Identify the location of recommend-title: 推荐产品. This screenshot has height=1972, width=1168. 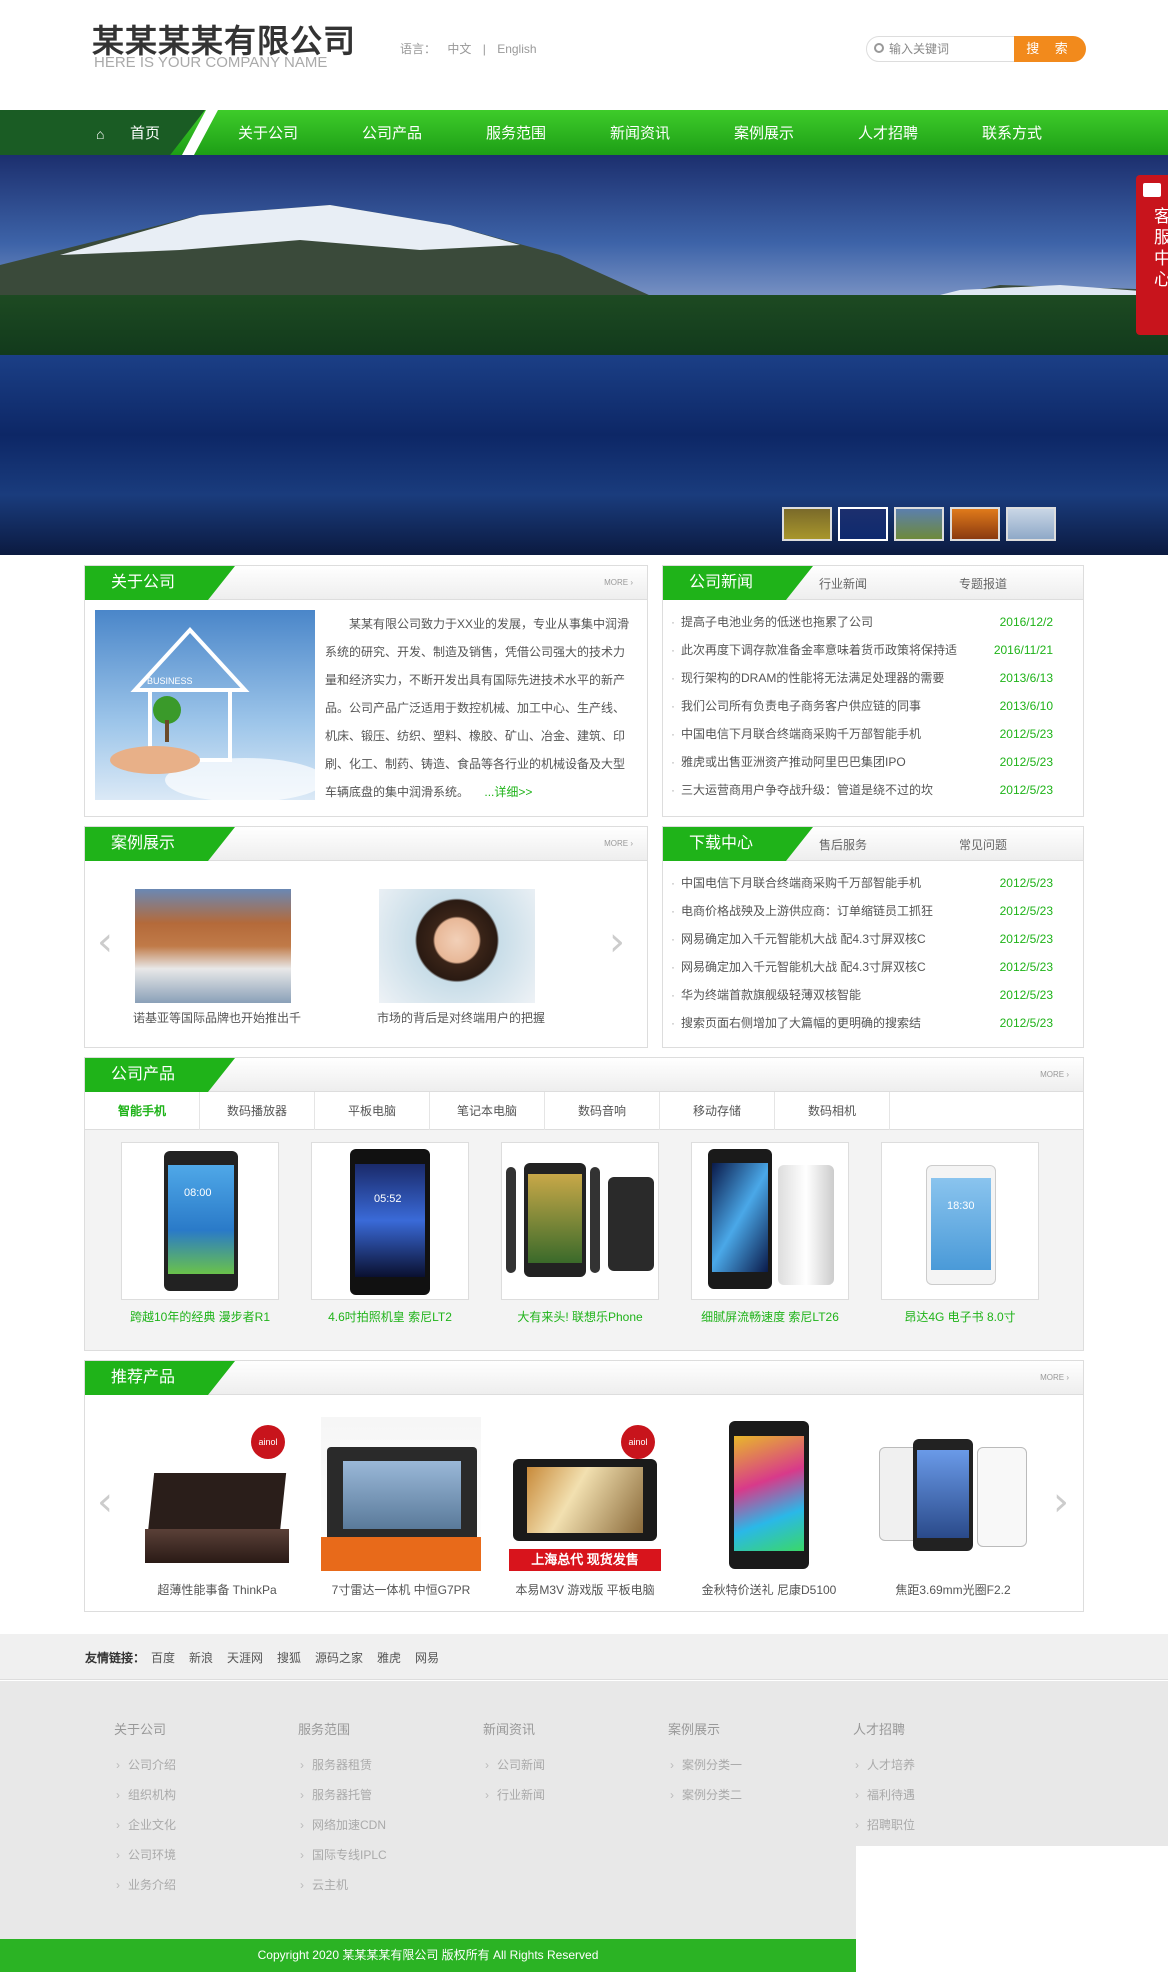
(160, 1378).